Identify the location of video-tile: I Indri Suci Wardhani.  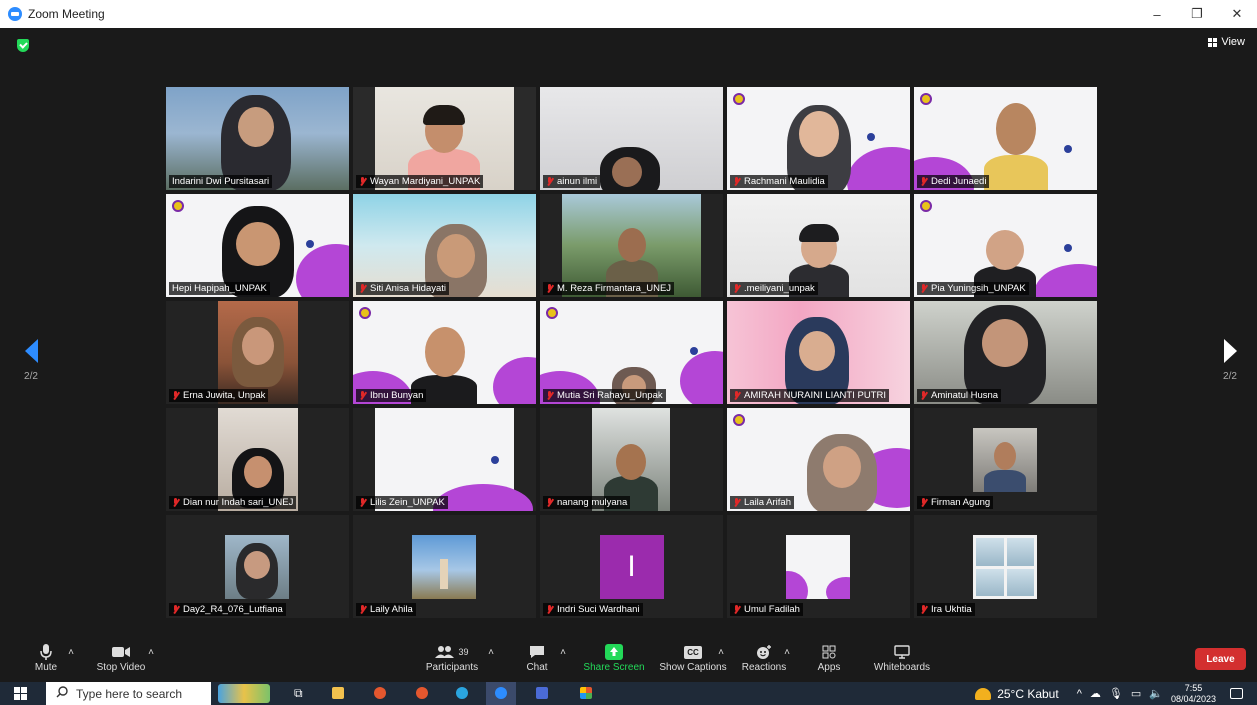
(631, 566).